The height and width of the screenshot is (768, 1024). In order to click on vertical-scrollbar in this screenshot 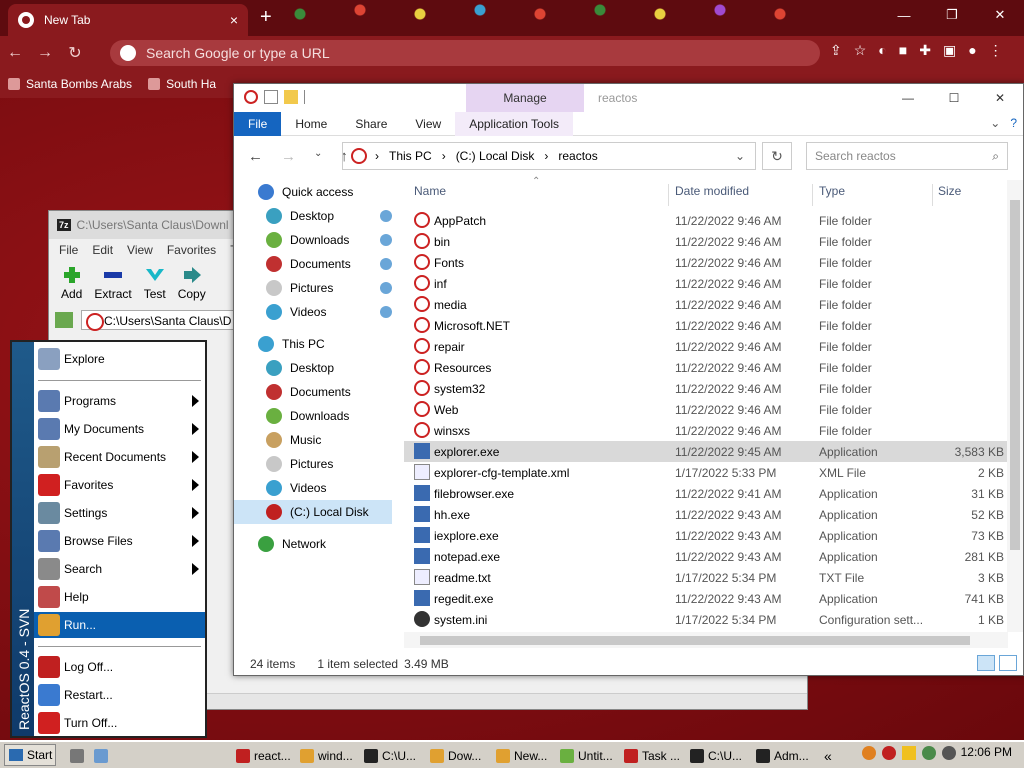, I will do `click(1015, 406)`.